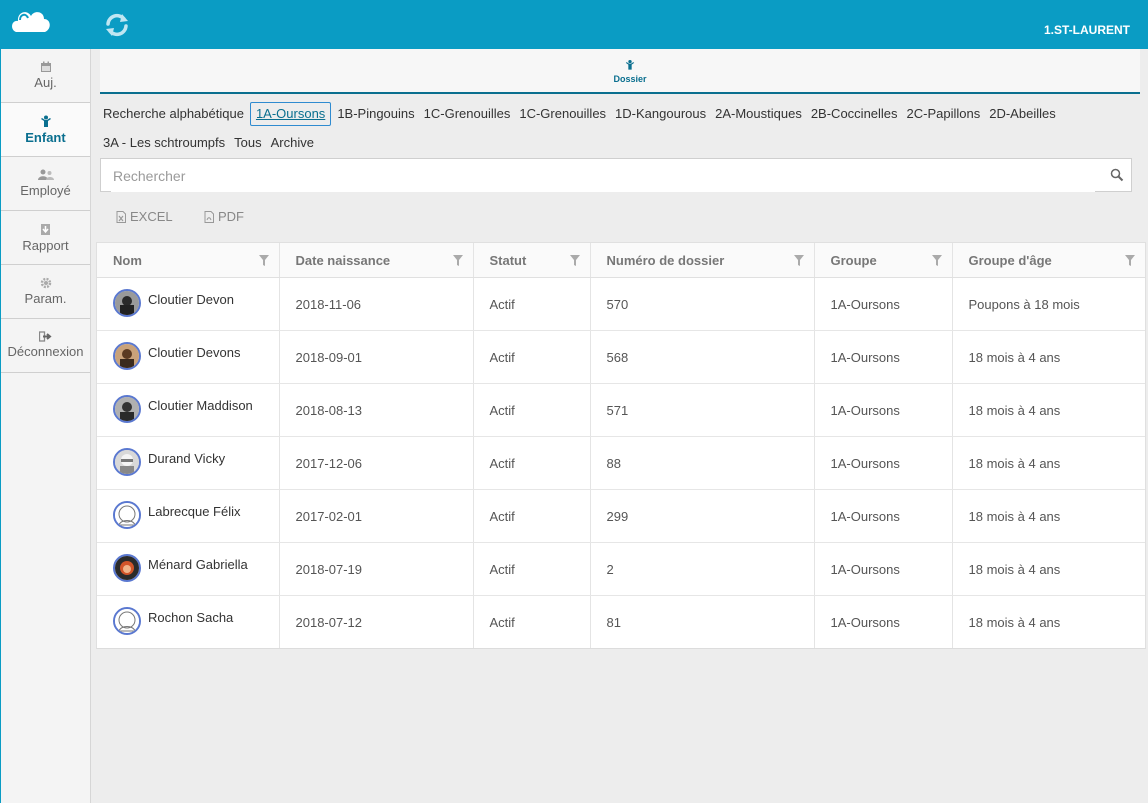  I want to click on cell-numero: 570, so click(702, 304).